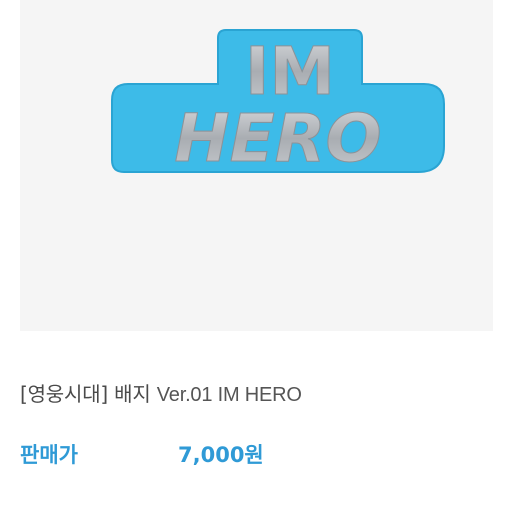  I want to click on product-title-version: Ver.01 IM HERO, so click(229, 395).